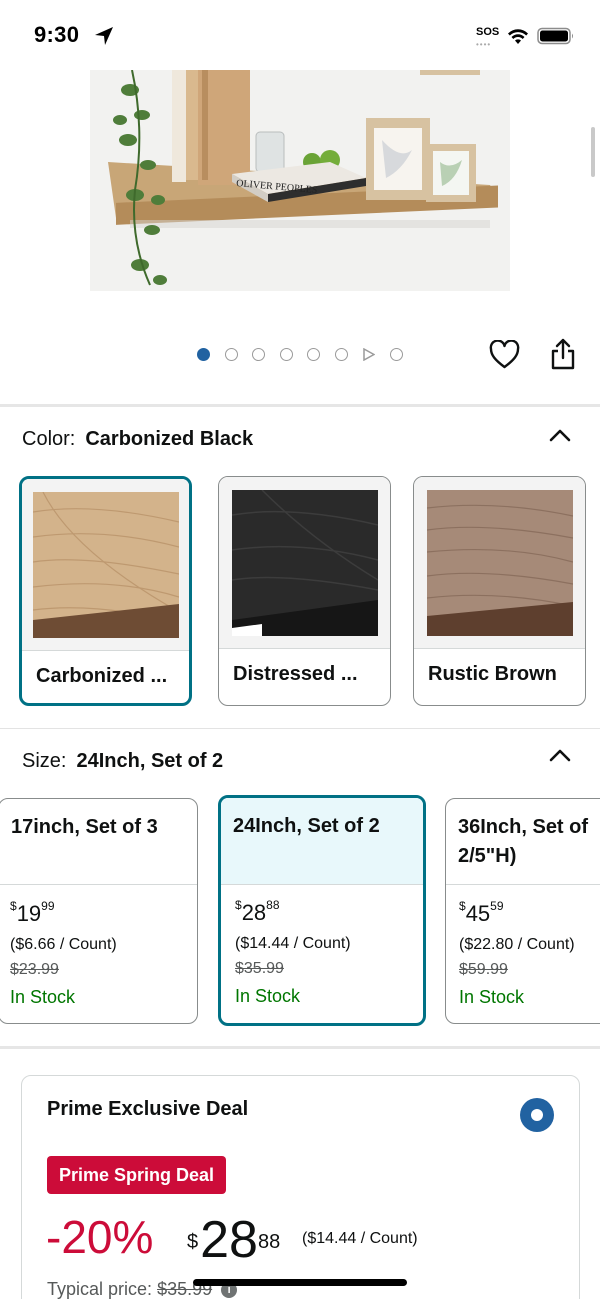 The image size is (600, 1299). I want to click on unit-price: ($22.80 / Count), so click(517, 944).